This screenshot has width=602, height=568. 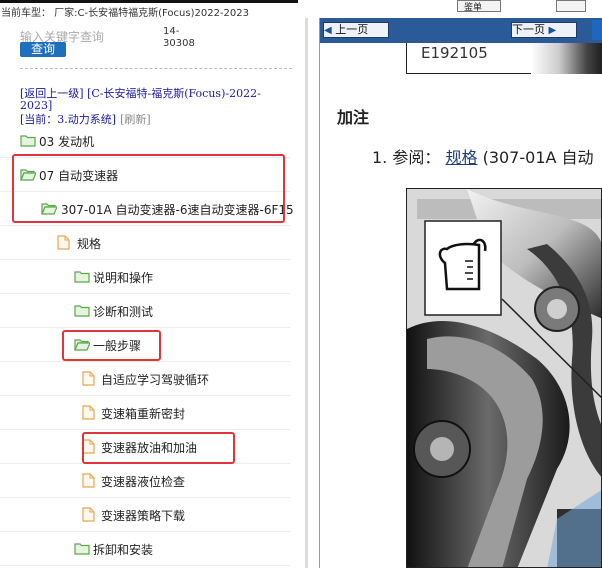 I want to click on arrow-left-icon: ◀, so click(x=328, y=30).